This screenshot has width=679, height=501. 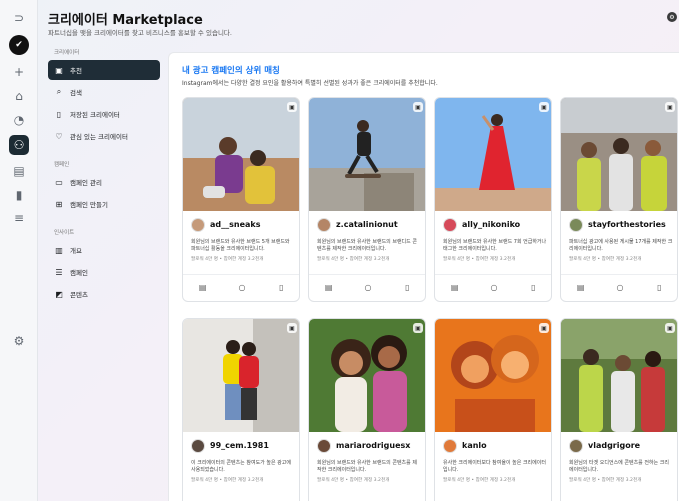 What do you see at coordinates (79, 273) in the screenshot?
I see `nav-label: 캠페인` at bounding box center [79, 273].